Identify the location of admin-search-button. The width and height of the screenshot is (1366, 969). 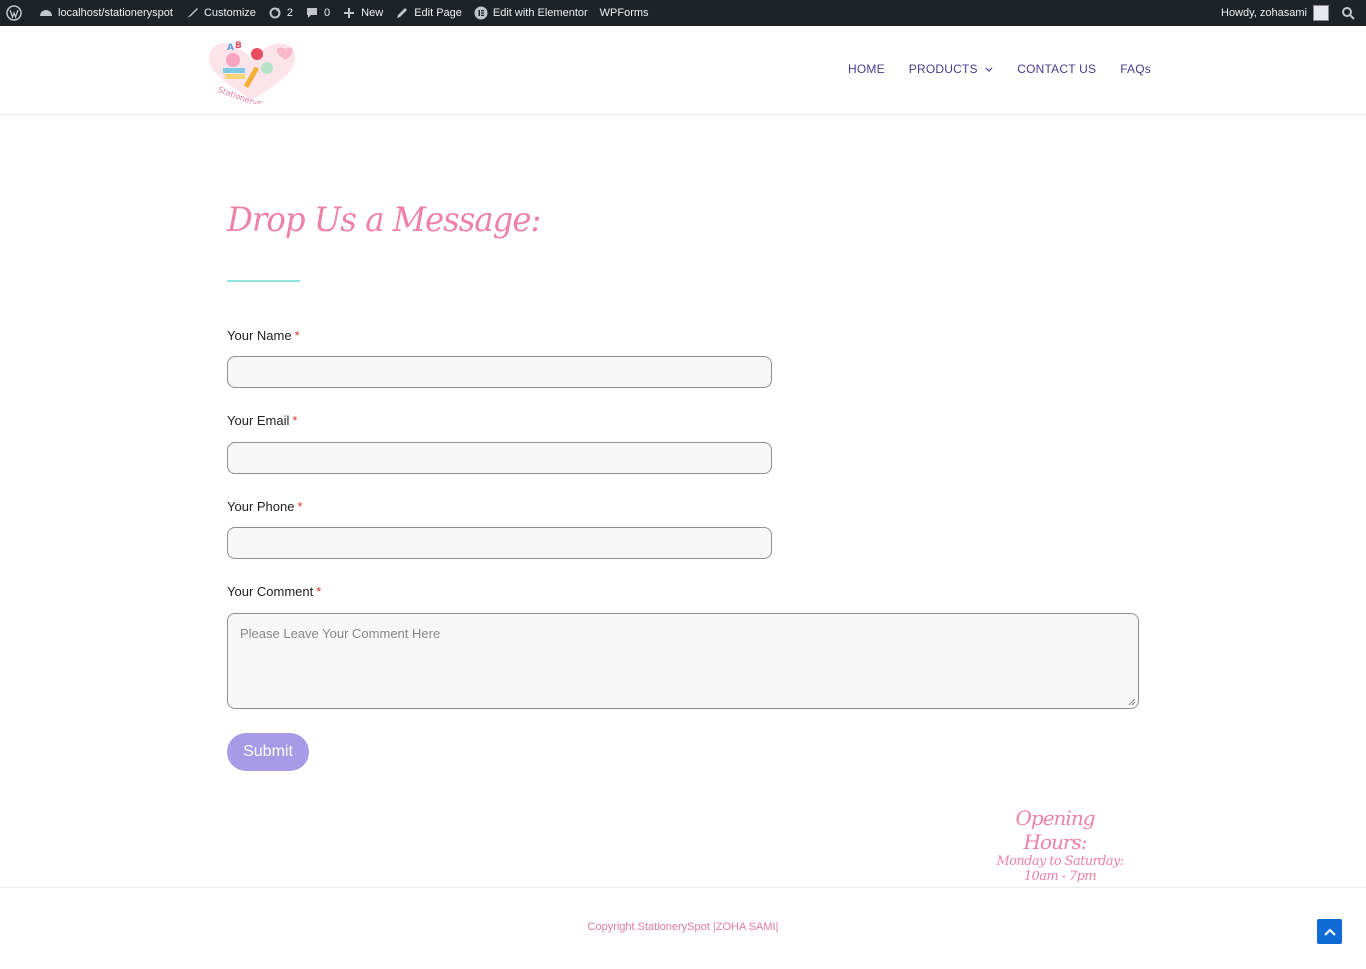
(1350, 13).